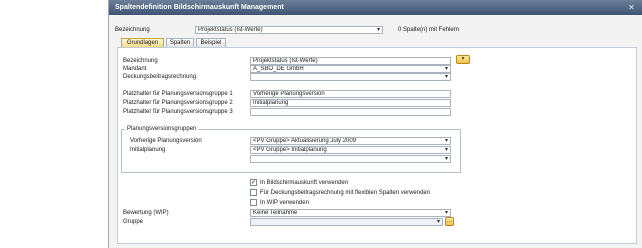 The height and width of the screenshot is (248, 642). What do you see at coordinates (350, 69) in the screenshot?
I see `mandant-select: A_SBO_DE GmbH` at bounding box center [350, 69].